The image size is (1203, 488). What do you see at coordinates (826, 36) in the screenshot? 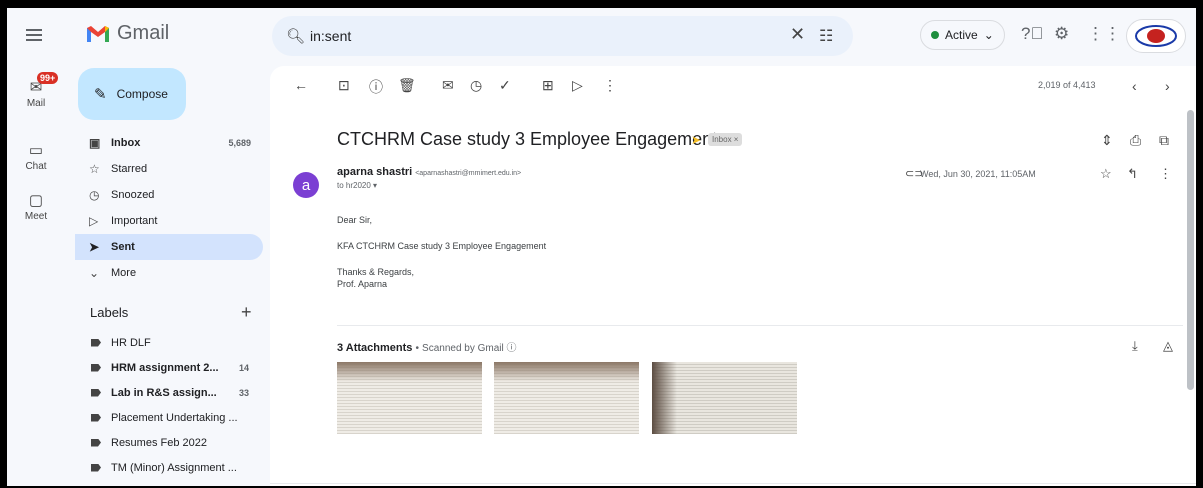
I see `search-options-icon: ☷` at bounding box center [826, 36].